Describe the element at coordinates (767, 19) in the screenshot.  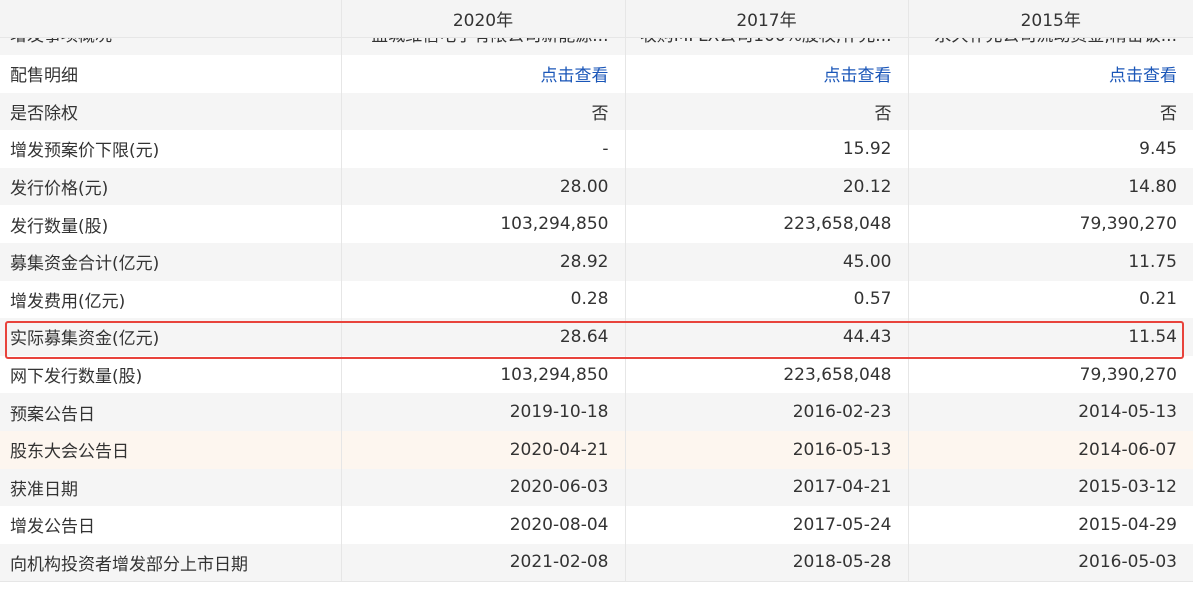
I see `header-year-2017: 2017年` at that location.